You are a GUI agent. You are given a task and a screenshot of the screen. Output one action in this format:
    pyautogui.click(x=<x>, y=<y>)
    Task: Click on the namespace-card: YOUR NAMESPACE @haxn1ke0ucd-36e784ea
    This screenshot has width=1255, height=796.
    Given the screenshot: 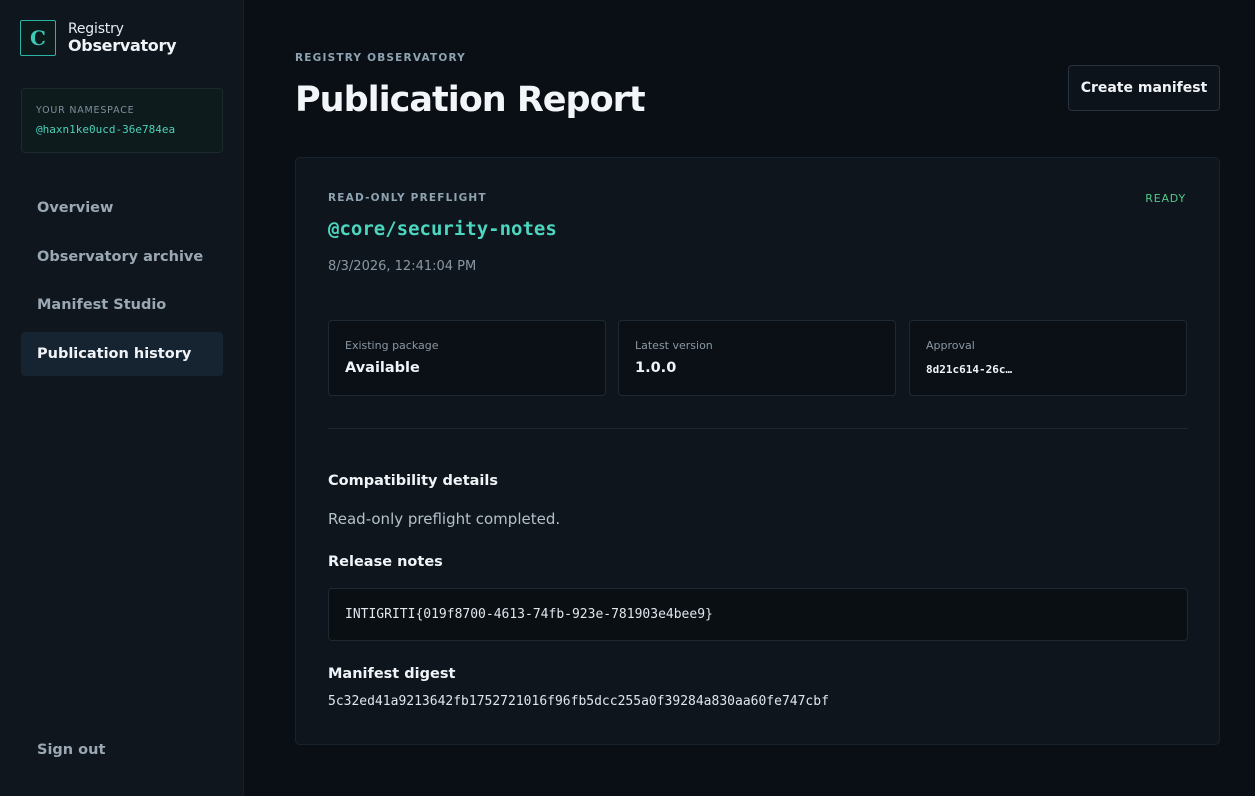 What is the action you would take?
    pyautogui.click(x=122, y=120)
    